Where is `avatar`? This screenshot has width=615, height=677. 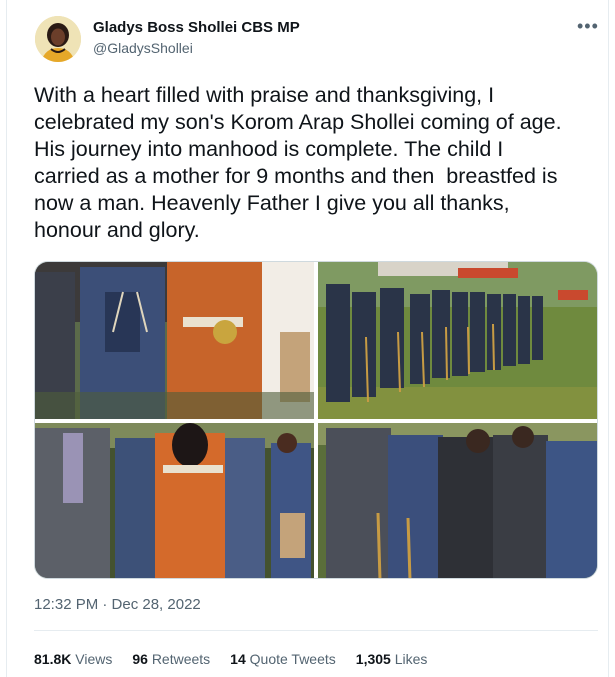
avatar is located at coordinates (58, 39).